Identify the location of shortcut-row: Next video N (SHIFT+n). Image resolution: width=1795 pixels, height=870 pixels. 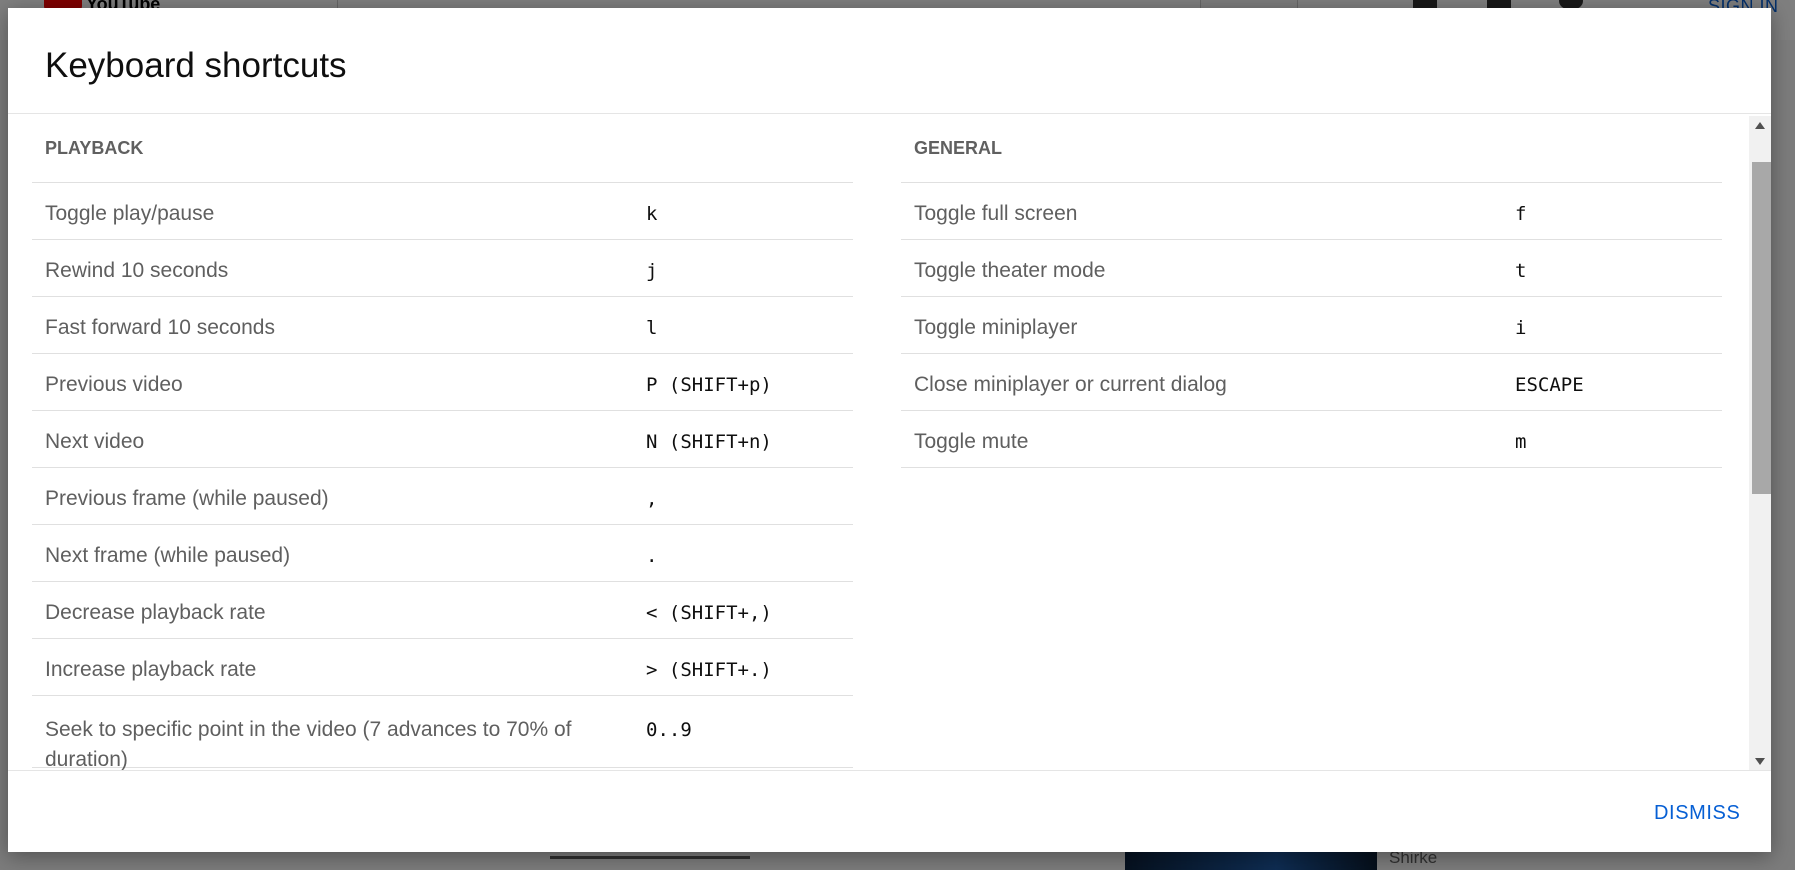
(442, 439).